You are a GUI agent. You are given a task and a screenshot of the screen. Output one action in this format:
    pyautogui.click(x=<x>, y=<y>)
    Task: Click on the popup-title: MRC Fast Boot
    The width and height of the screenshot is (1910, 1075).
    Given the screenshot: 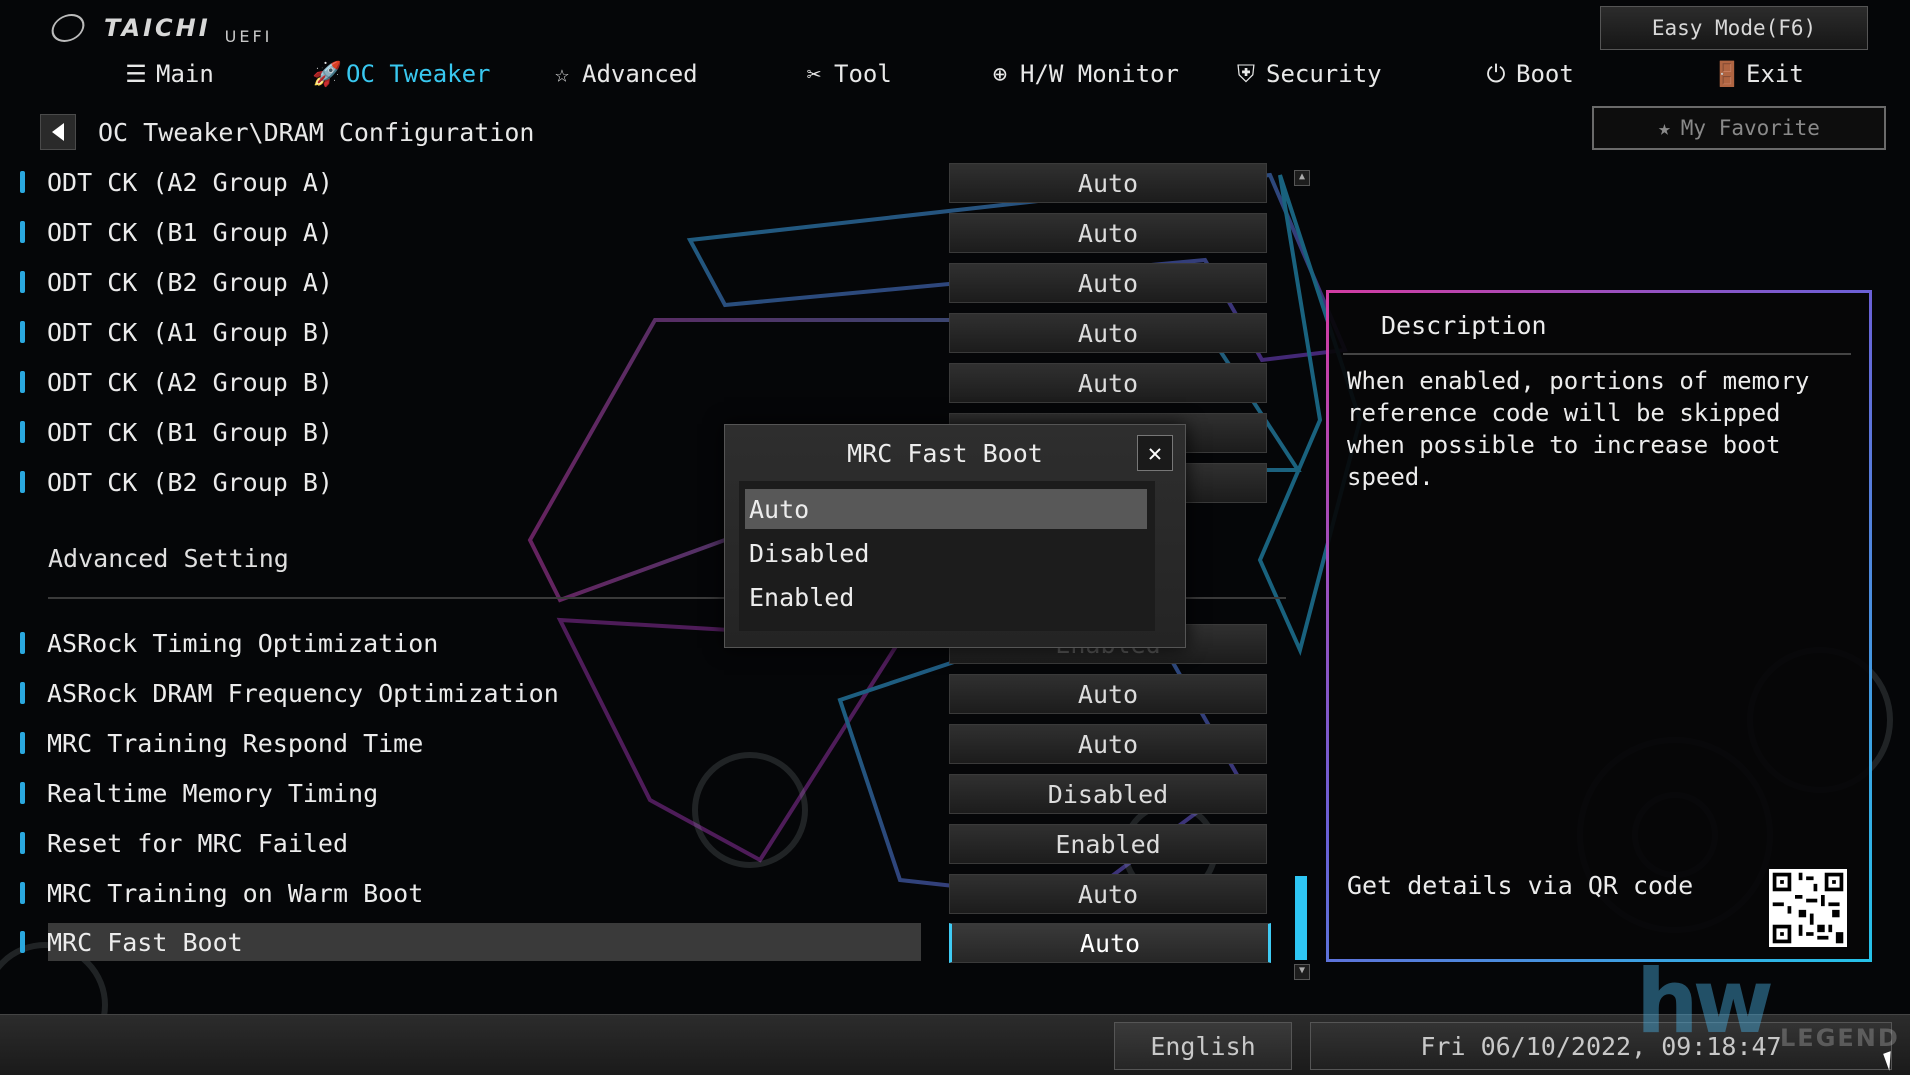 What is the action you would take?
    pyautogui.click(x=945, y=453)
    